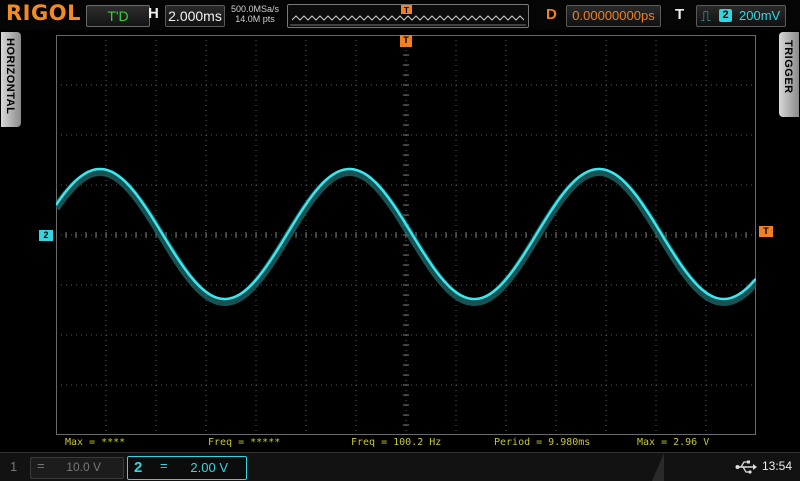 This screenshot has height=481, width=800. What do you see at coordinates (396, 442) in the screenshot?
I see `measurement-item: Freq = 100.2 Hz` at bounding box center [396, 442].